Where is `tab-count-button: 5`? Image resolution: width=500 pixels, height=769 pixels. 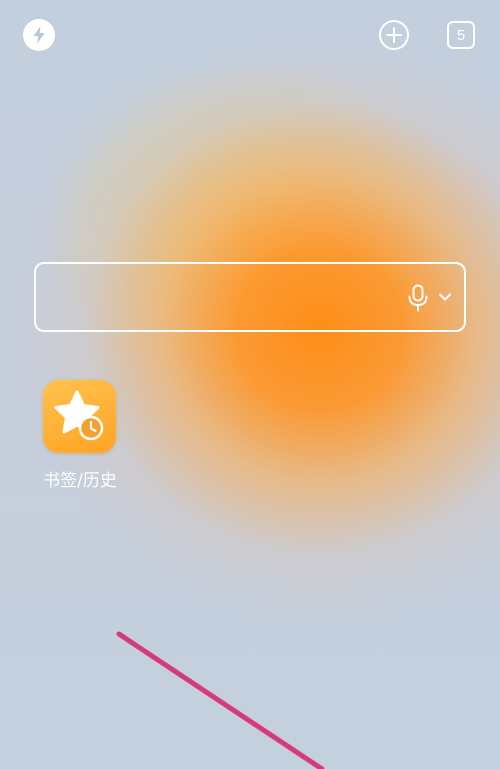 tab-count-button: 5 is located at coordinates (461, 35).